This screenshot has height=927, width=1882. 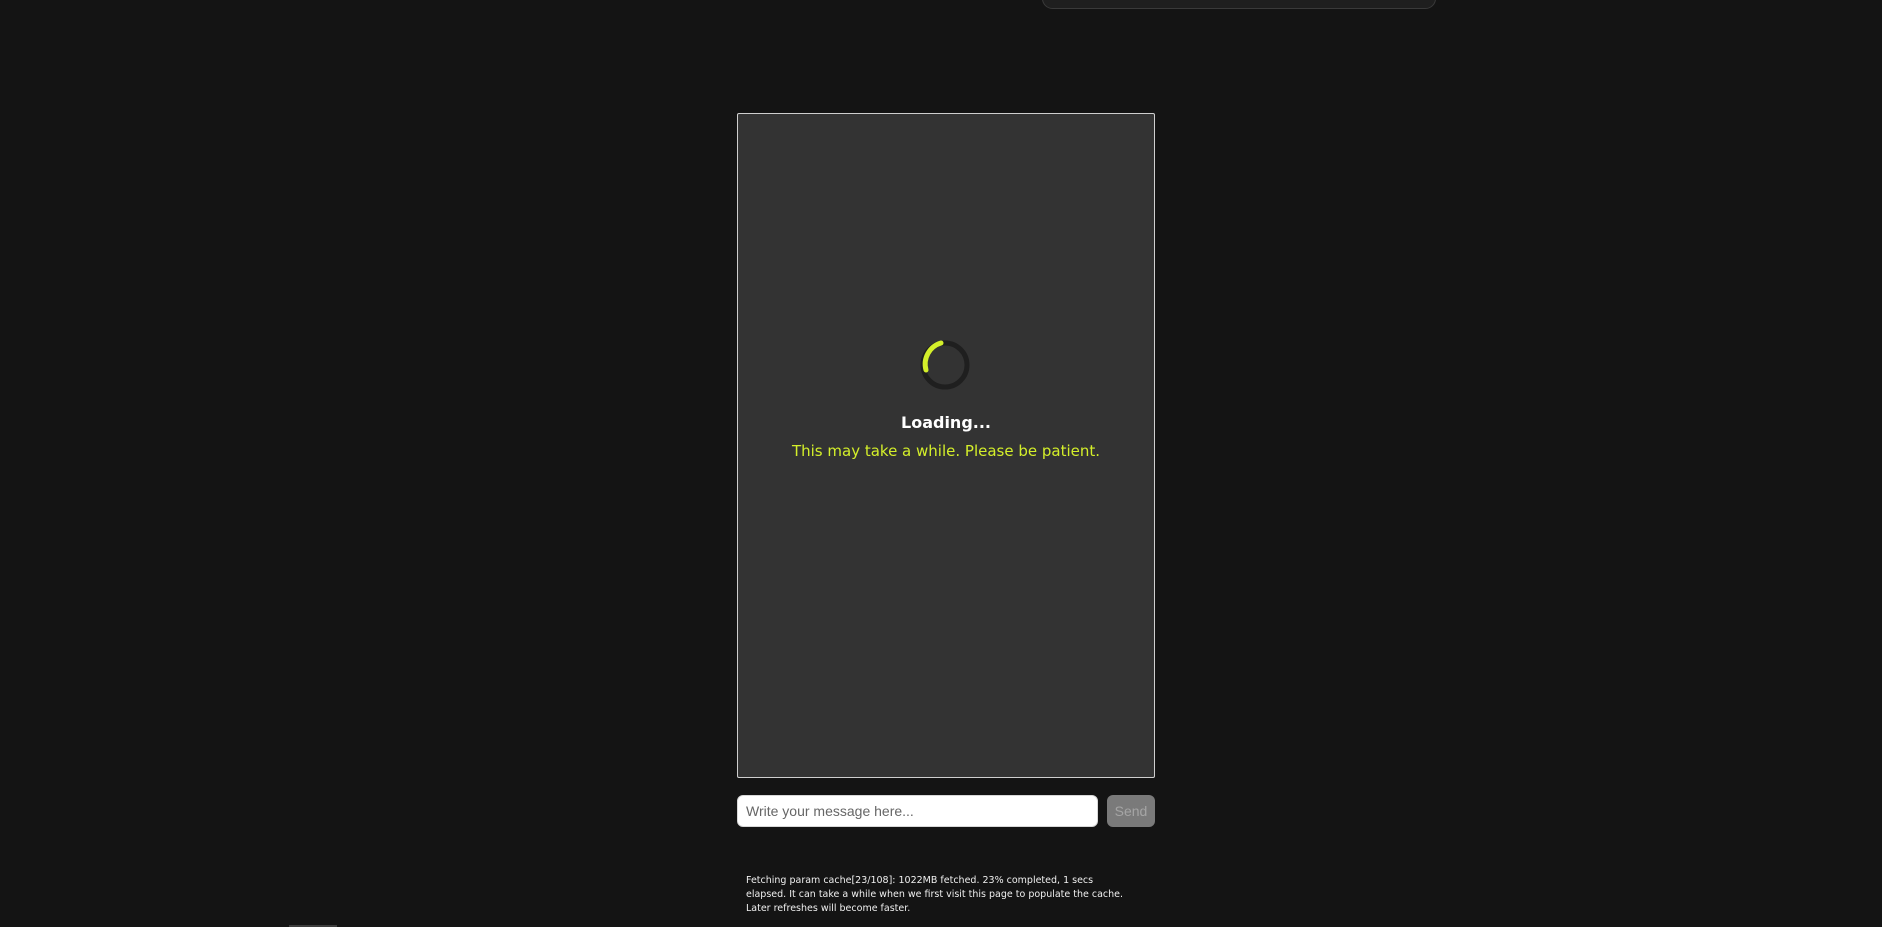 I want to click on top-progress-pill, so click(x=1239, y=4).